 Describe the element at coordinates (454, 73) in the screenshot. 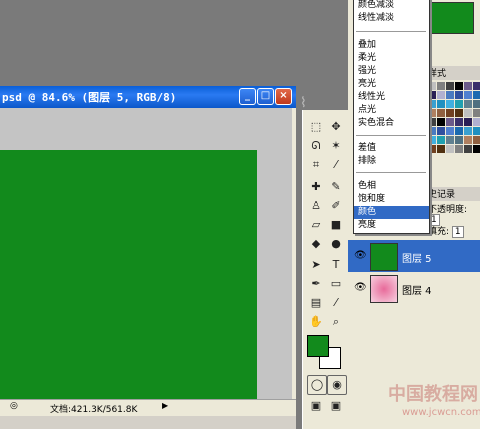

I see `tab-styles: 样式` at that location.